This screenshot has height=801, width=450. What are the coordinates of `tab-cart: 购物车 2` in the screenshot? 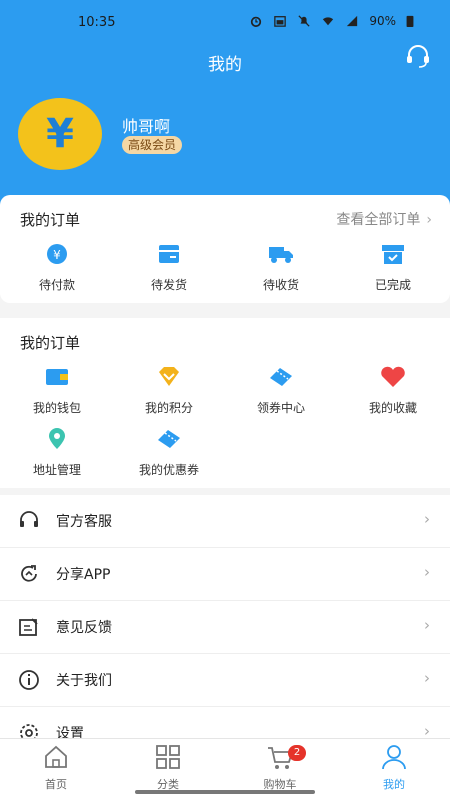 It's located at (280, 767).